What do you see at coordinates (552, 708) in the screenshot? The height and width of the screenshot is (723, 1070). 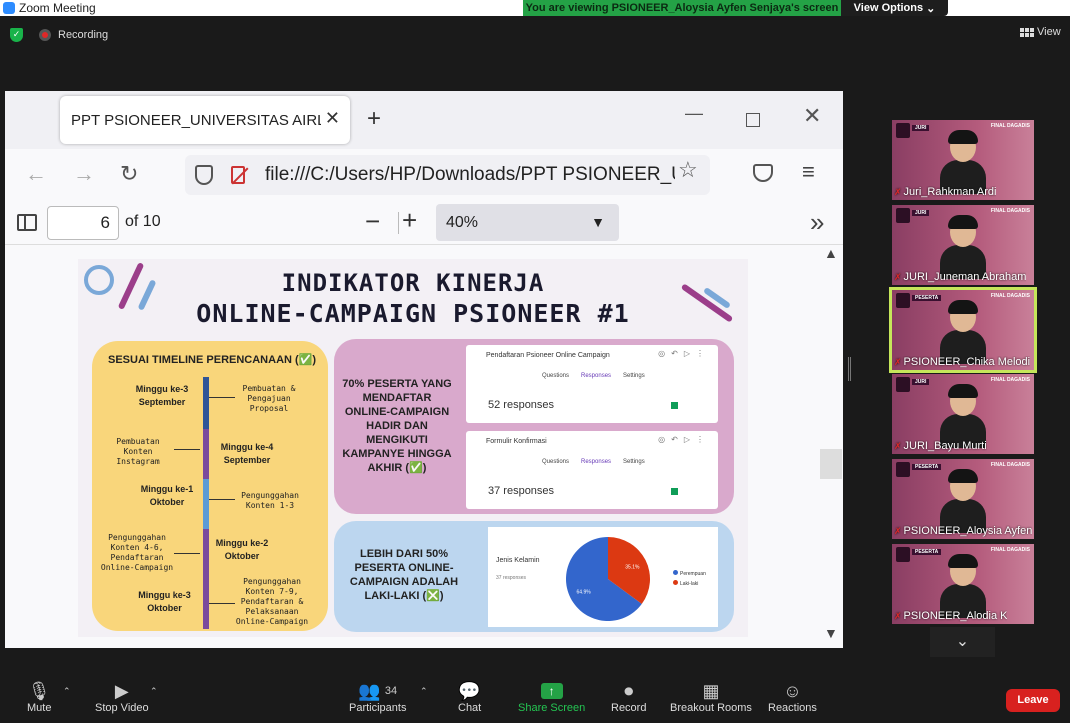 I see `share-screen-label: Share Screen` at bounding box center [552, 708].